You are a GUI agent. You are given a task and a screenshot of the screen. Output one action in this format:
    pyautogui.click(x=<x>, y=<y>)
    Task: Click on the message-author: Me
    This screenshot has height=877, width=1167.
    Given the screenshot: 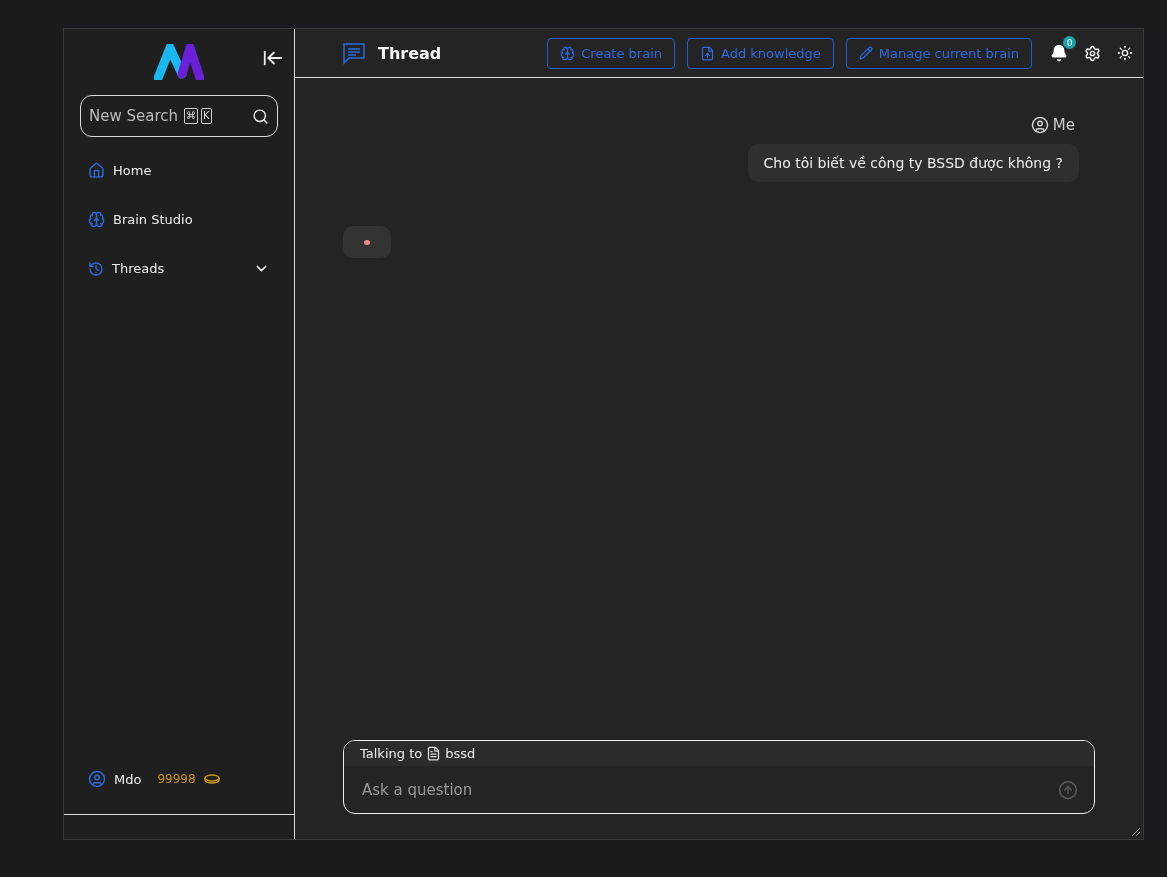 What is the action you would take?
    pyautogui.click(x=1063, y=125)
    